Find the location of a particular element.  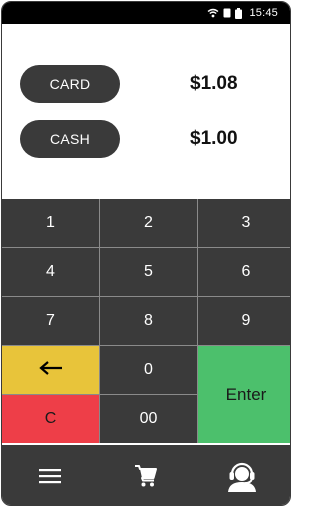

key-3: 3 is located at coordinates (244, 223).